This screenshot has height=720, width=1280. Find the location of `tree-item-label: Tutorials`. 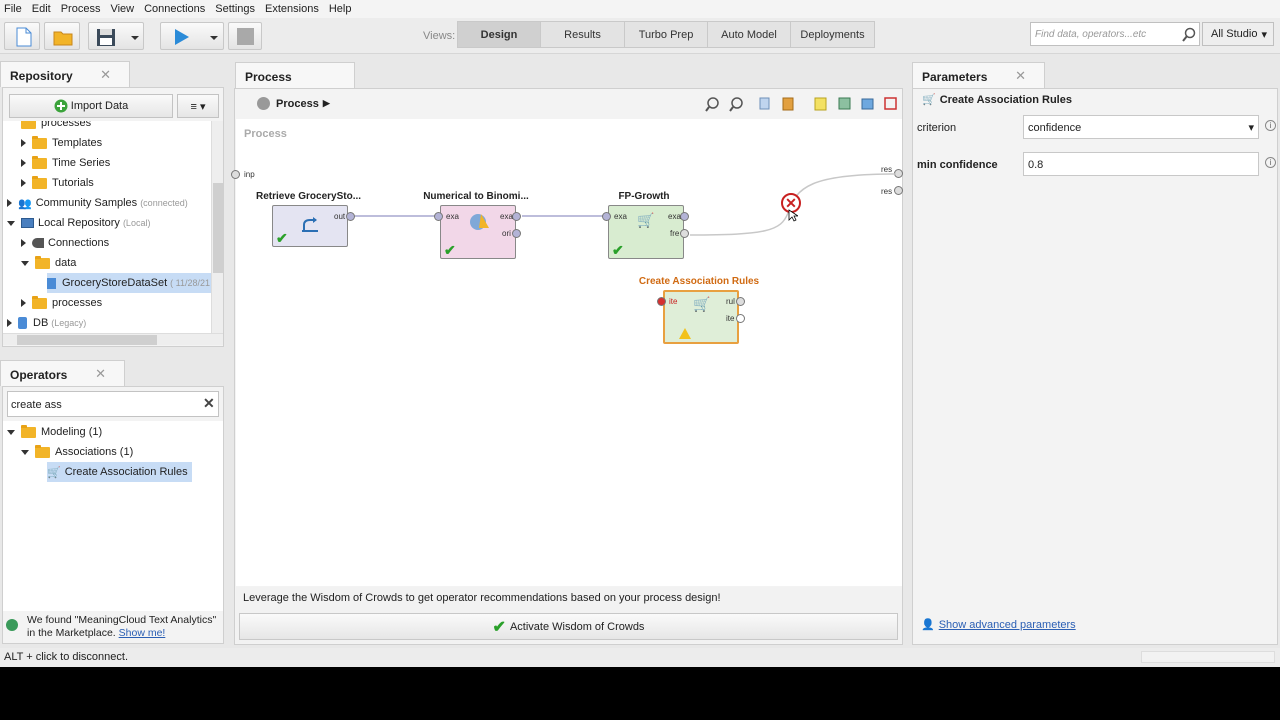

tree-item-label: Tutorials is located at coordinates (73, 183).